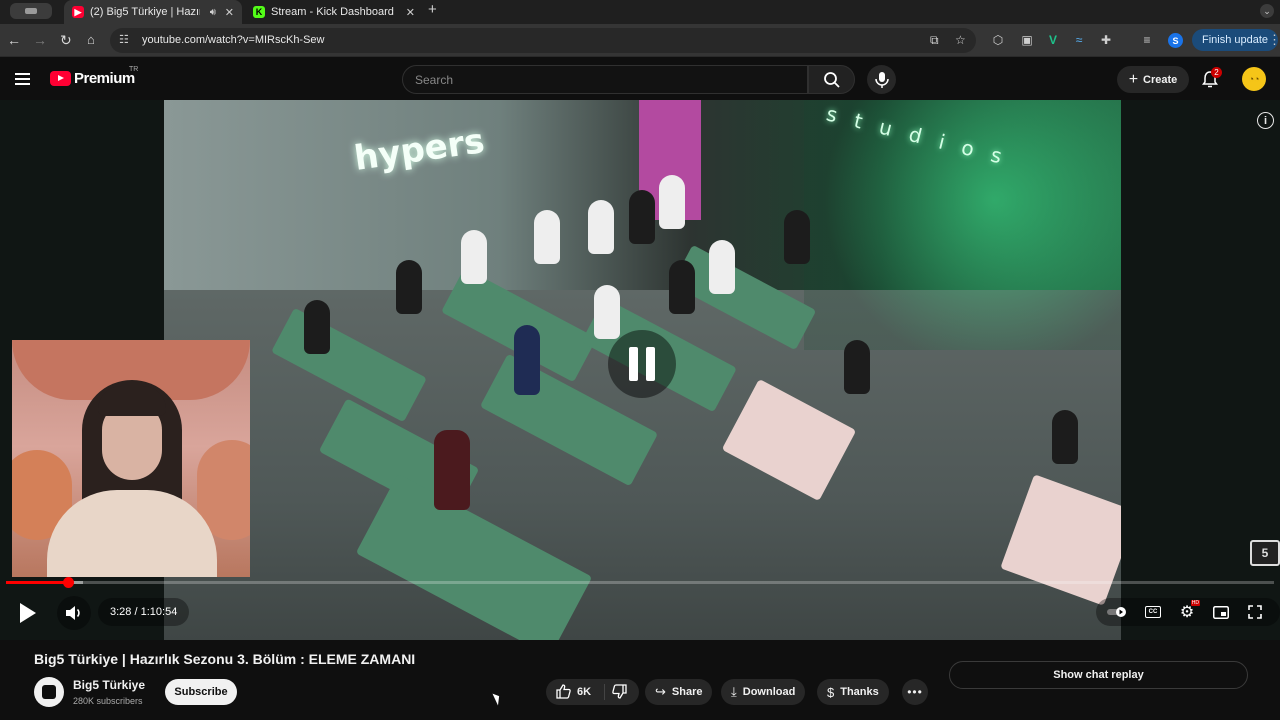 The height and width of the screenshot is (720, 1280). Describe the element at coordinates (573, 691) in the screenshot. I see `like-button: 6K` at that location.